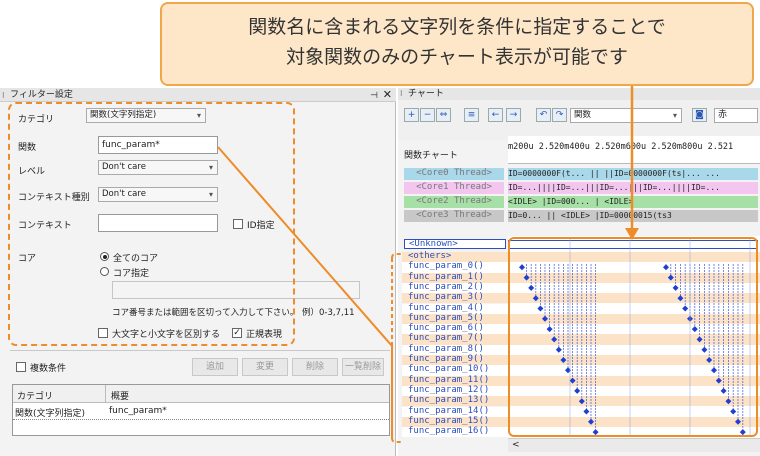 The width and height of the screenshot is (760, 456). What do you see at coordinates (457, 57) in the screenshot?
I see `callout-line: 対象関数のみのチャート表示が可能です` at bounding box center [457, 57].